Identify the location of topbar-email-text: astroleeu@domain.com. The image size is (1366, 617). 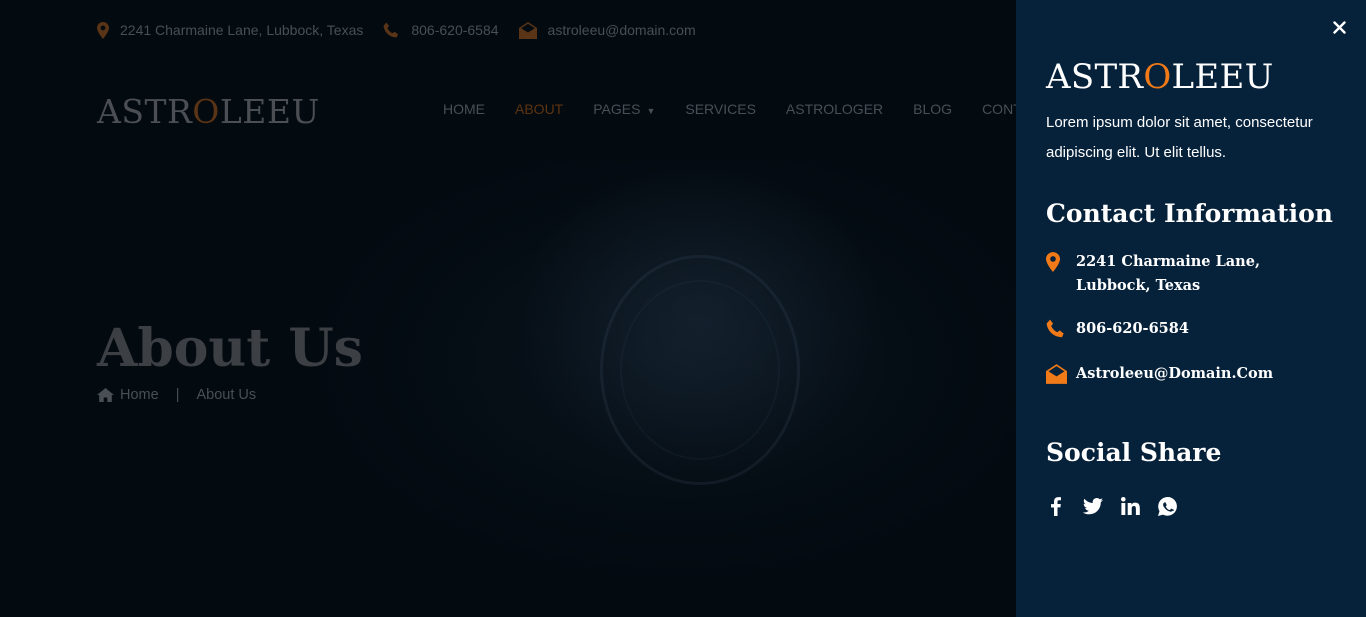
(621, 30).